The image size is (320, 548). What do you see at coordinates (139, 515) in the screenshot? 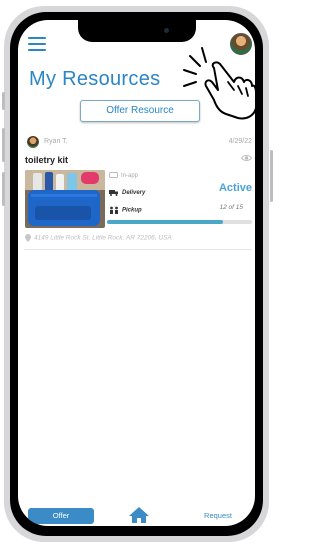
I see `home-icon` at bounding box center [139, 515].